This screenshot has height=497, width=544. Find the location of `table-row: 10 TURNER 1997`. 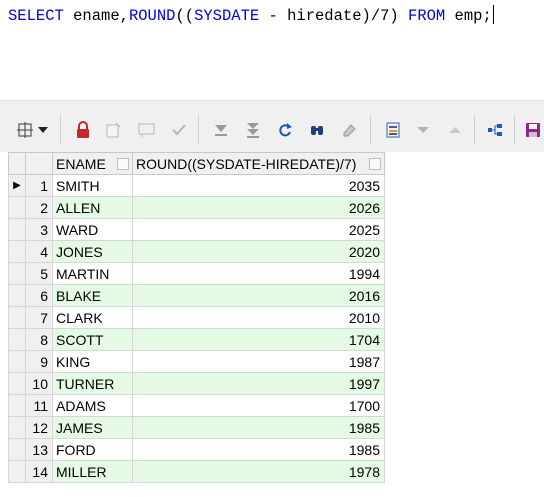

table-row: 10 TURNER 1997 is located at coordinates (196, 383).